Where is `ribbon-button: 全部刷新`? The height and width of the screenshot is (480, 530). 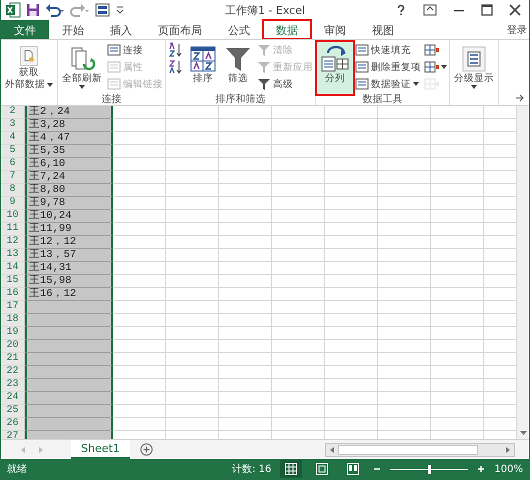 ribbon-button: 全部刷新 is located at coordinates (82, 68).